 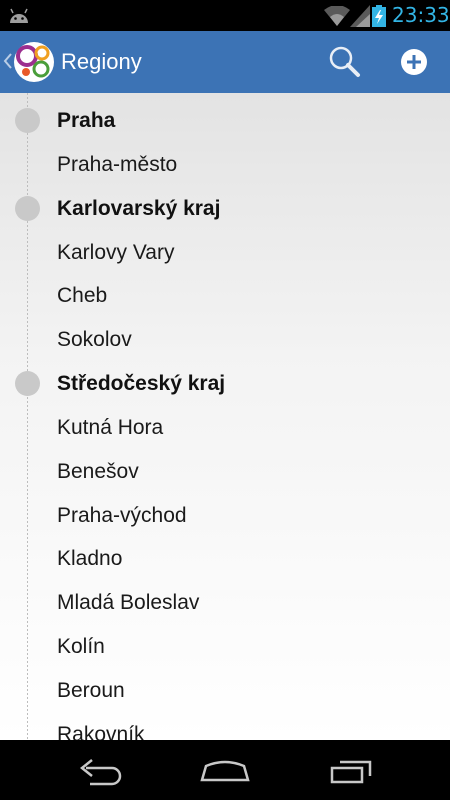 I want to click on region-list-item: Beroun, so click(x=225, y=690).